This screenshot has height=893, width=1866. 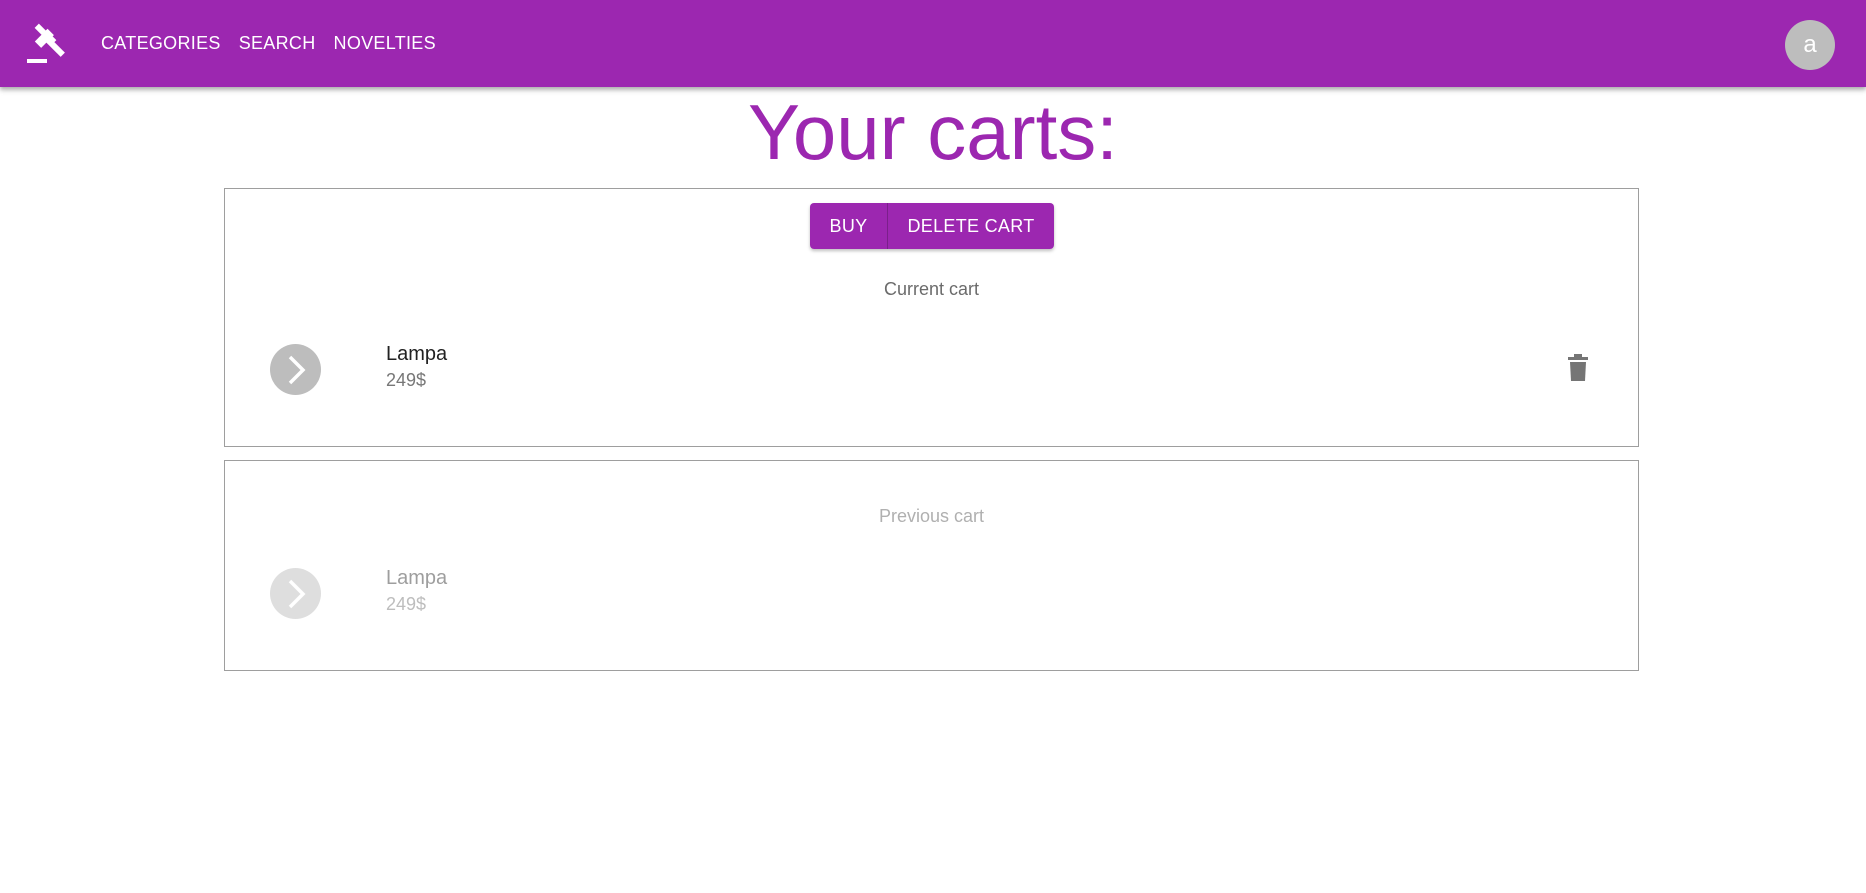 I want to click on previous-cart-label: Previous cart, so click(x=931, y=516).